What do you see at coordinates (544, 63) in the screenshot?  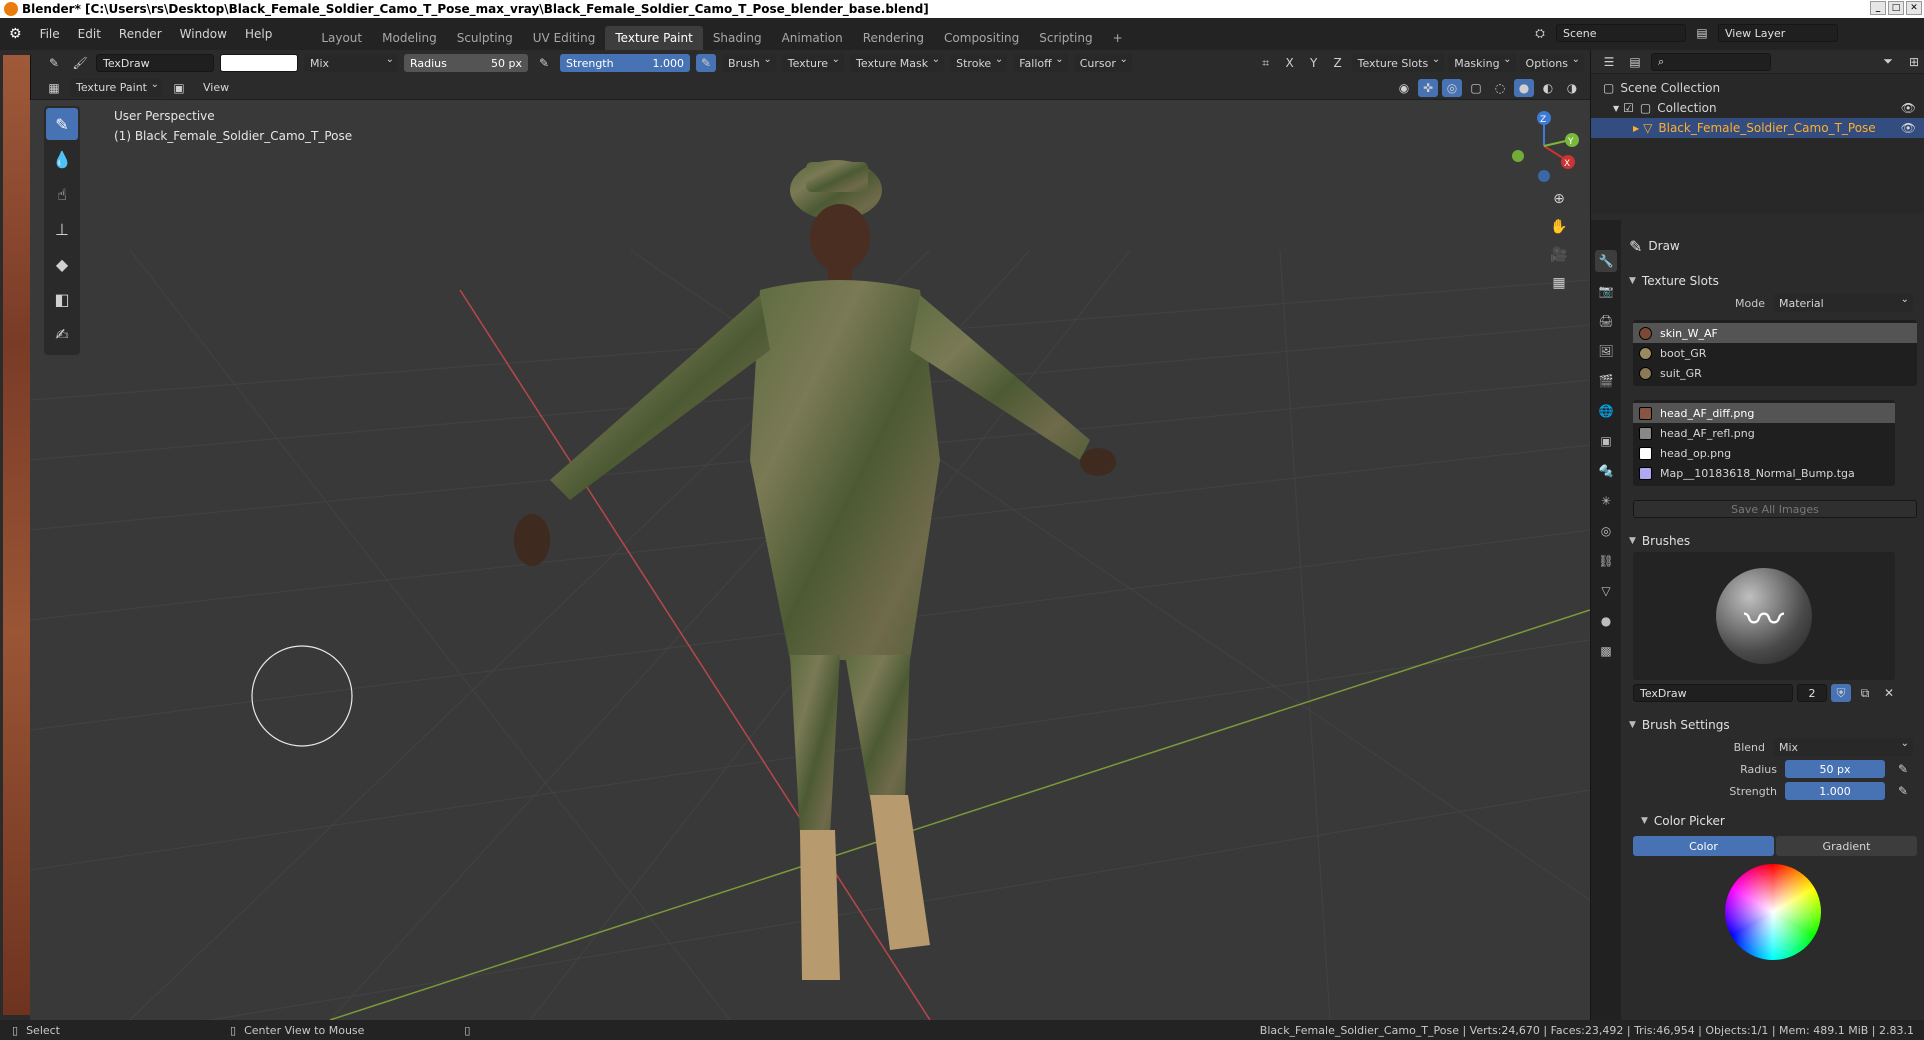 I see `radius-pressure-icon: ✎` at bounding box center [544, 63].